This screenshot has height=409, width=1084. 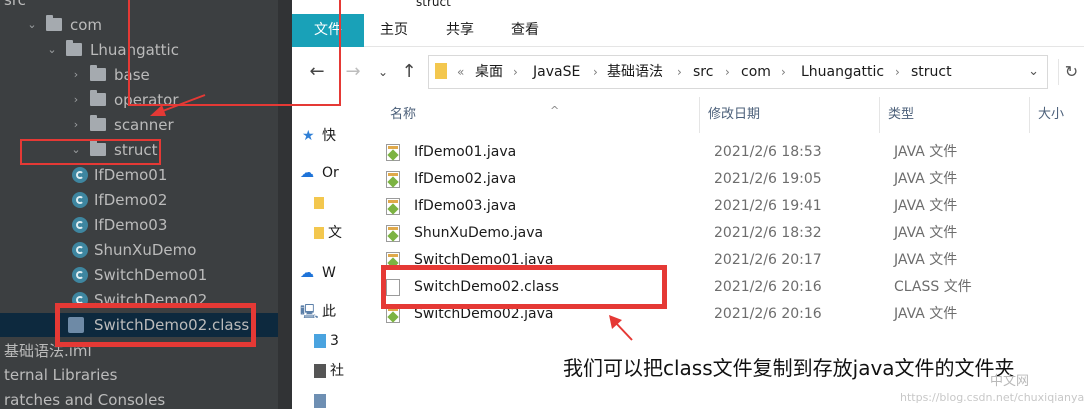 I want to click on annotation-text: 我们可以把class文件复制到存放java文件的文件夹, so click(x=789, y=366).